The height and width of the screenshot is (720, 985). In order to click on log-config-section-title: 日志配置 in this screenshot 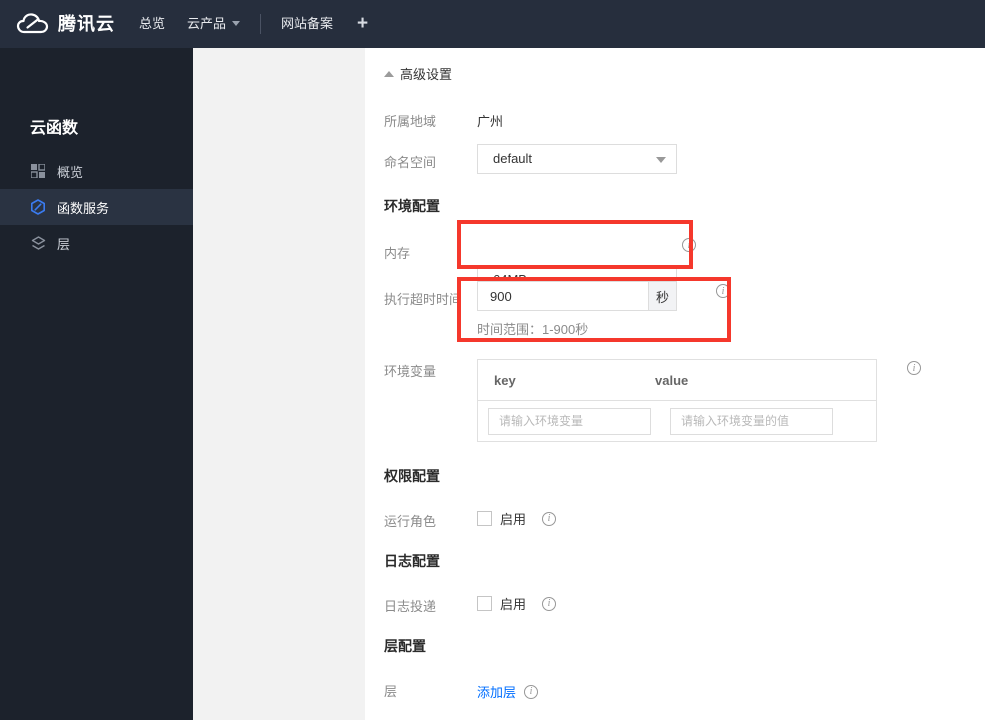, I will do `click(412, 561)`.